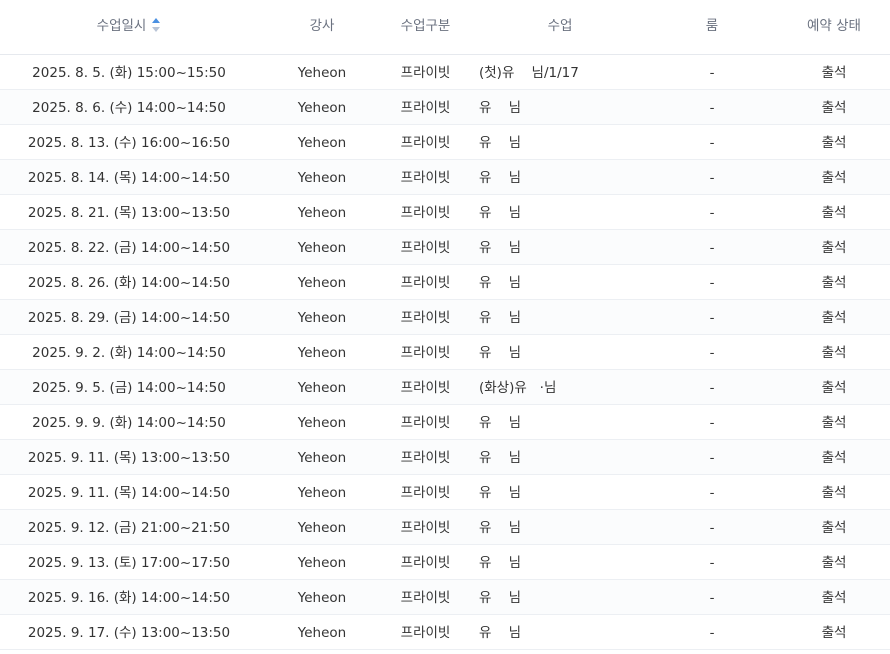 This screenshot has height=654, width=890. Describe the element at coordinates (518, 388) in the screenshot. I see `cell-class: (화상)유 ·님` at that location.